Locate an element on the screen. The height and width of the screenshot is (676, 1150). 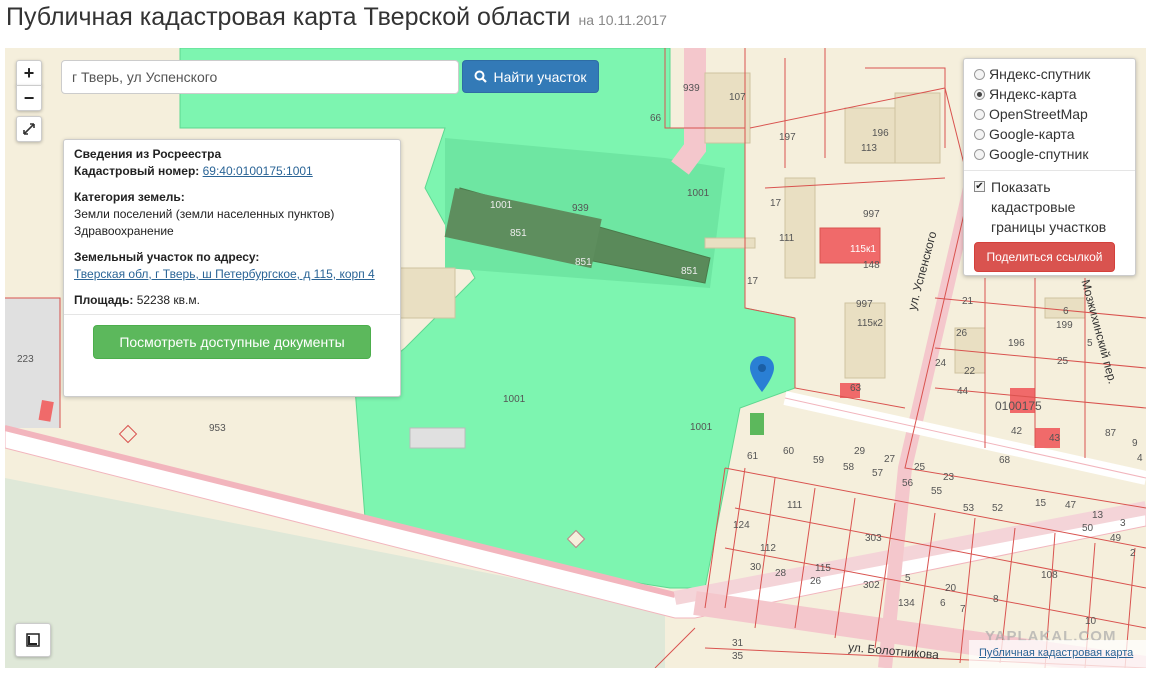
zoom-out-button: − is located at coordinates (29, 98).